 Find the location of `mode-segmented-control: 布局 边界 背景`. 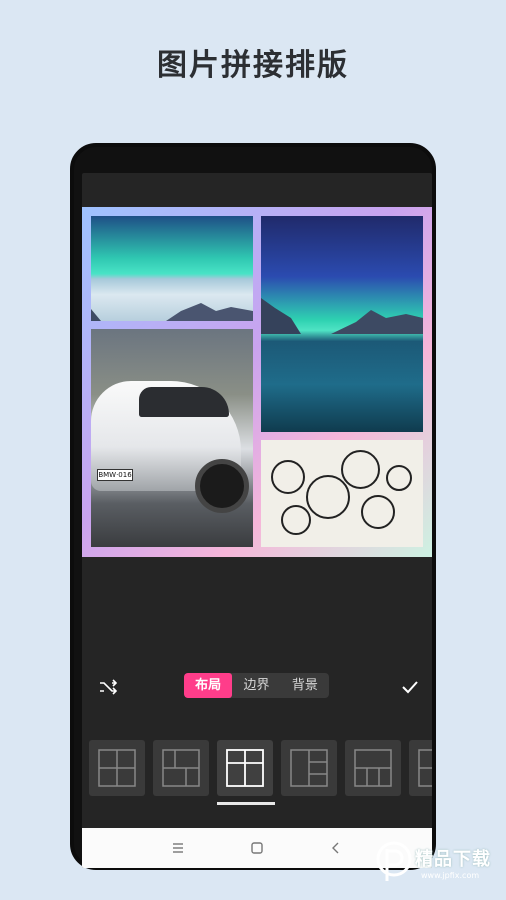

mode-segmented-control: 布局 边界 背景 is located at coordinates (256, 685).